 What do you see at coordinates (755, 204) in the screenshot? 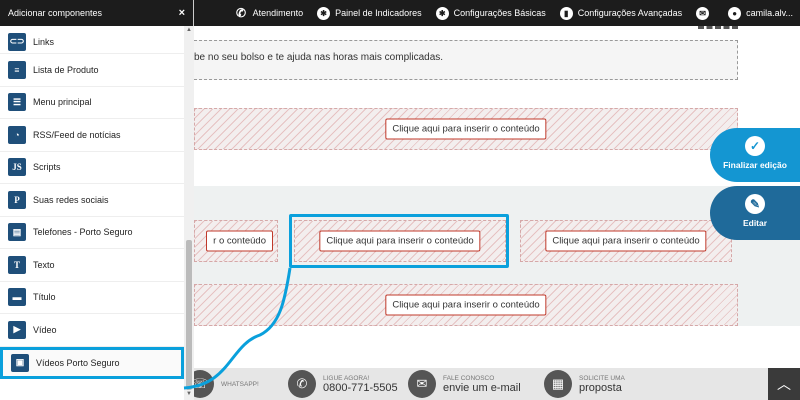
I see `pencil-icon: ✎` at bounding box center [755, 204].